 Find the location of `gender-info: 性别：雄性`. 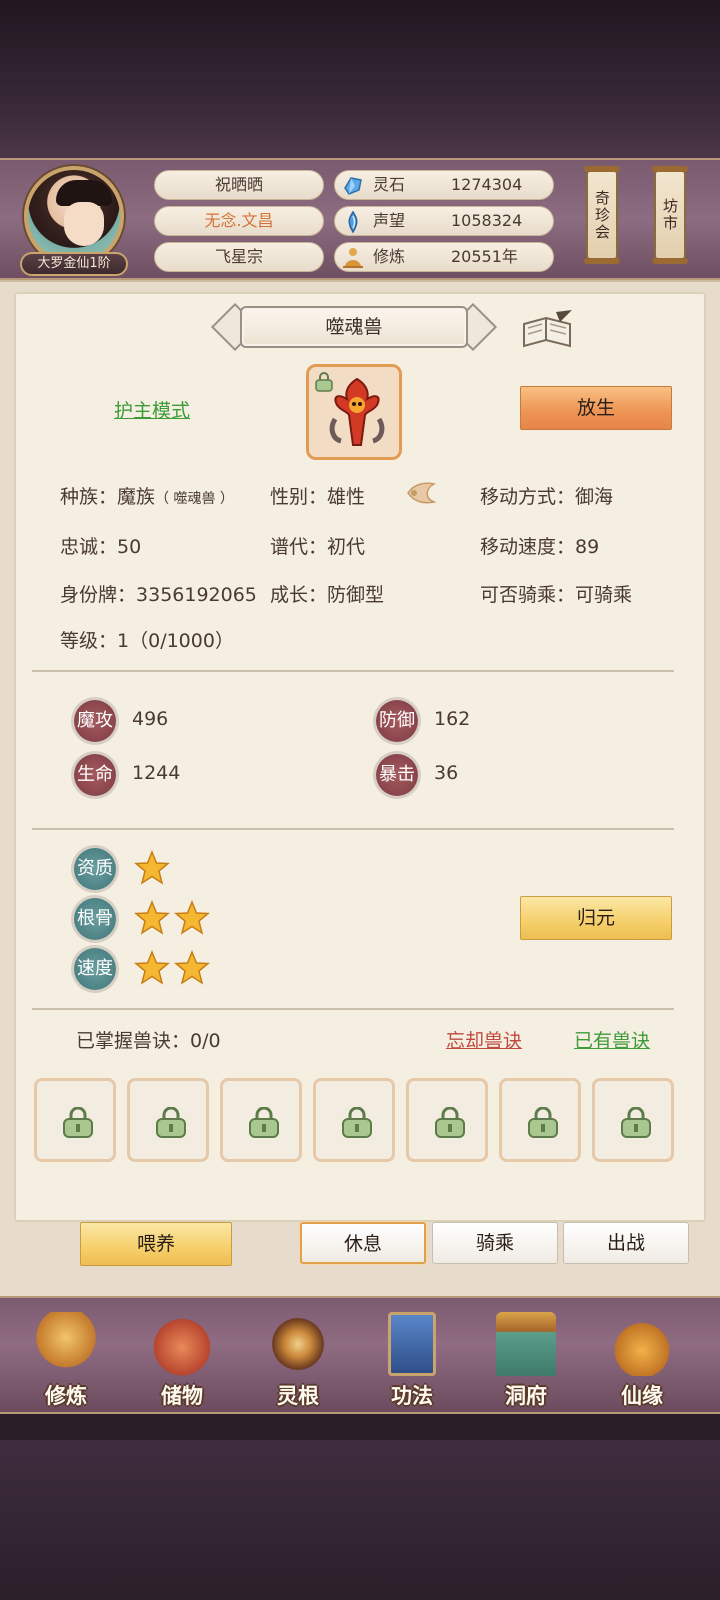

gender-info: 性别：雄性 is located at coordinates (318, 497).